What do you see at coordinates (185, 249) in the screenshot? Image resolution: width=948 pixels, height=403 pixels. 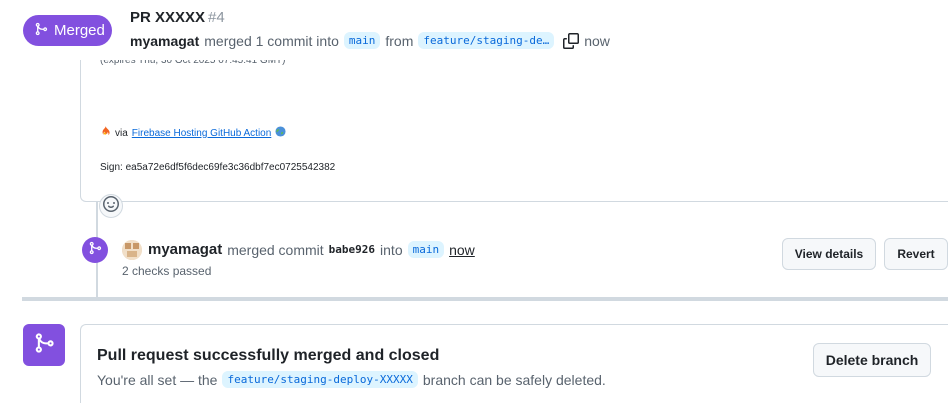 I see `event-author-link: myamagat` at bounding box center [185, 249].